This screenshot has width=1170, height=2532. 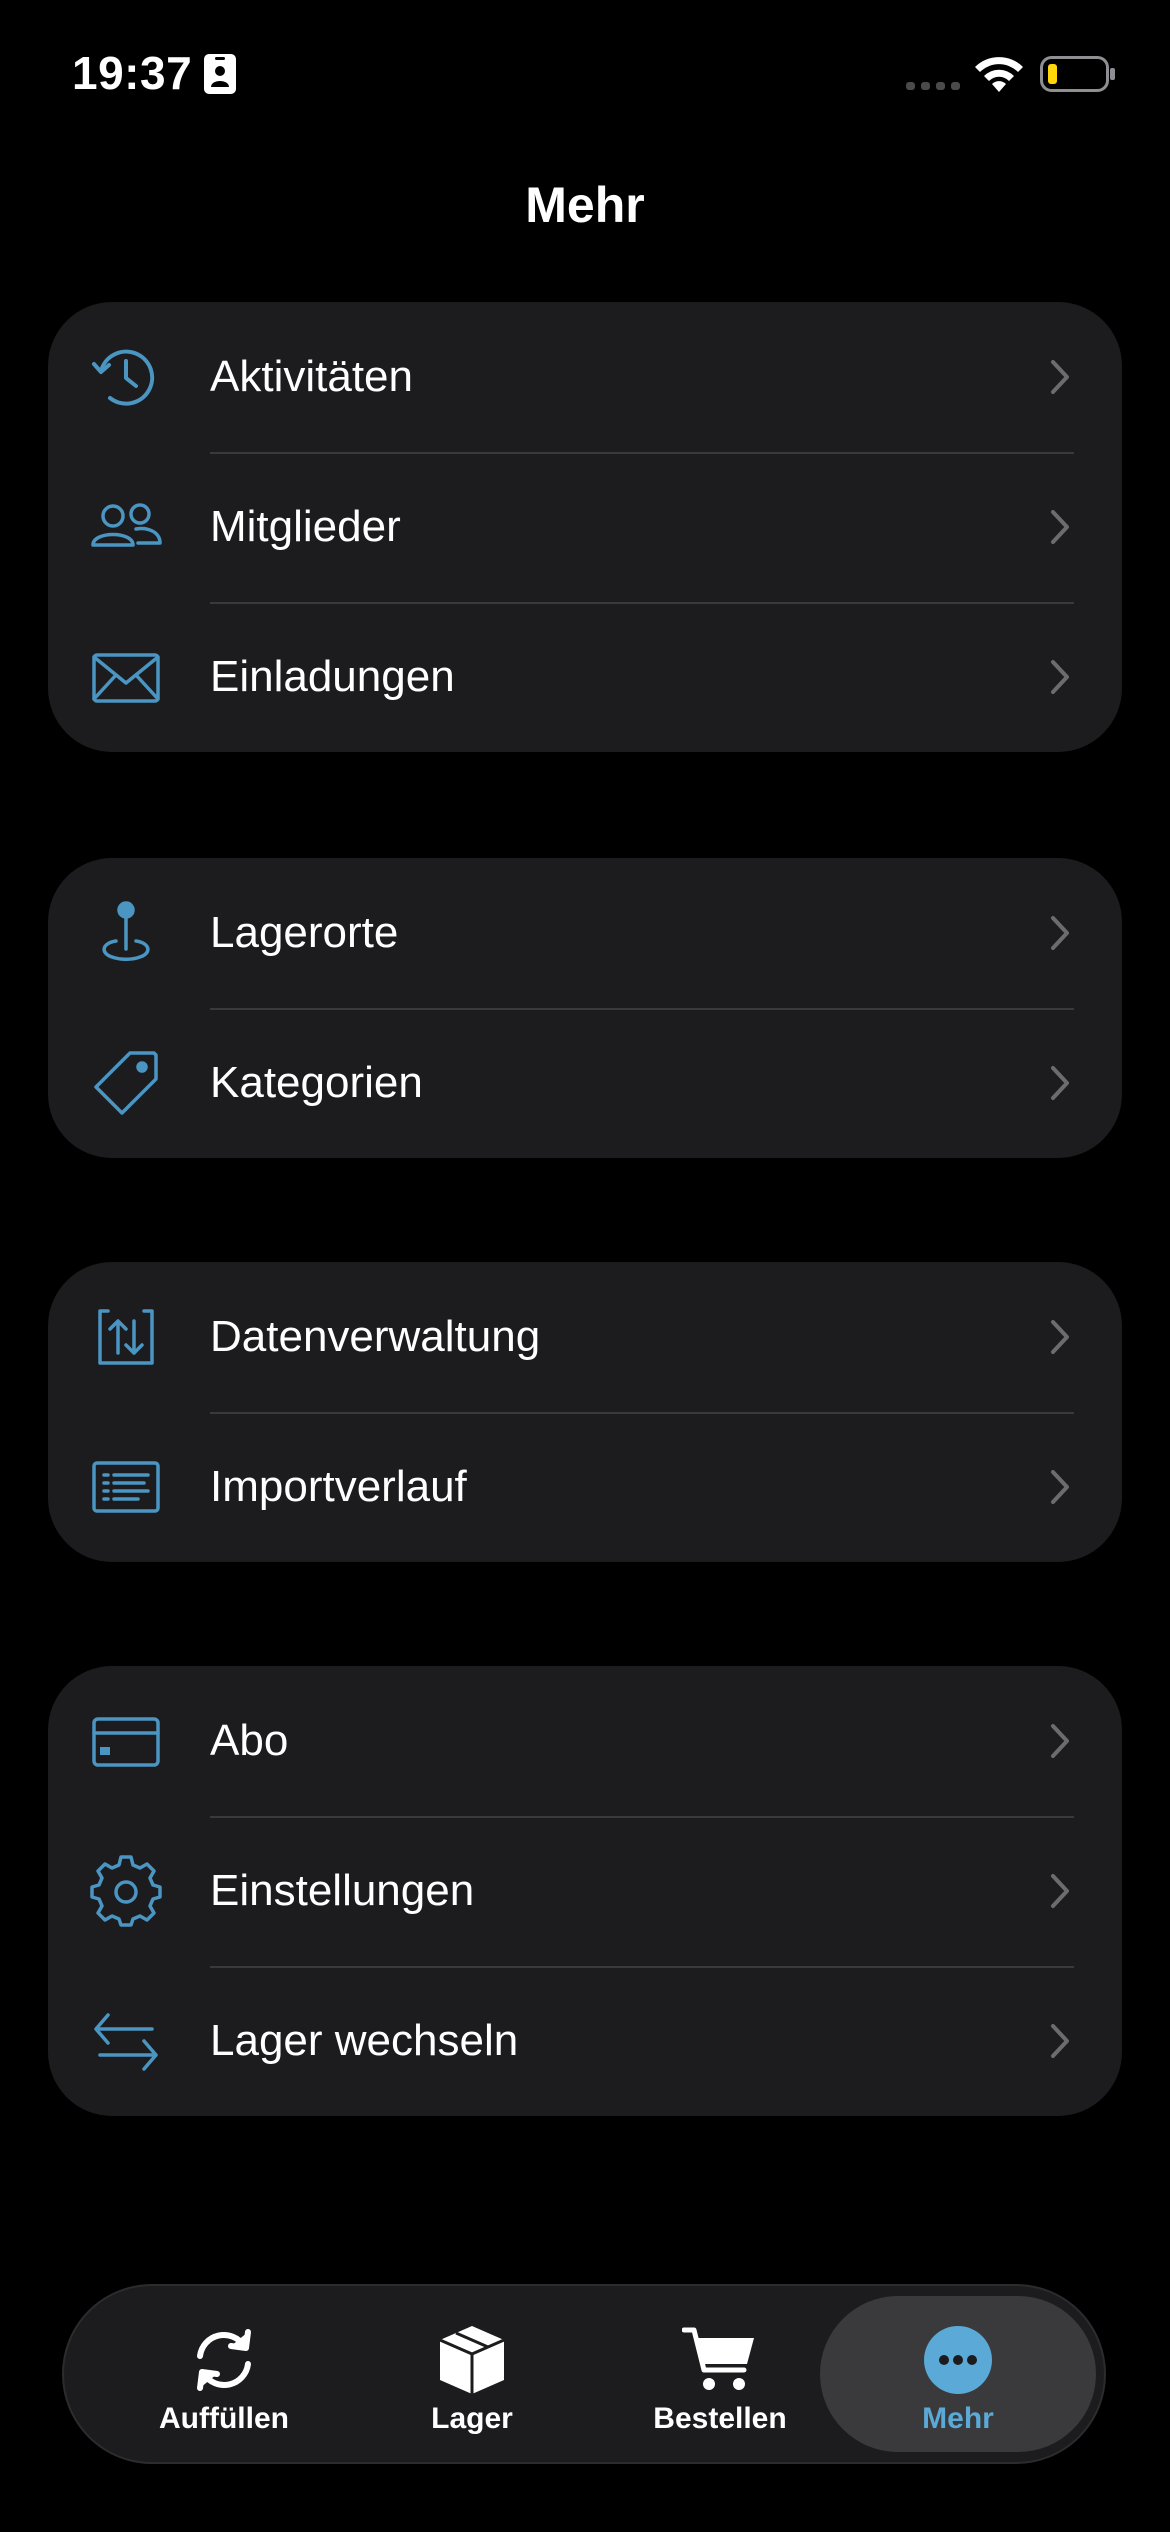 I want to click on menu-item-mitglieder: Mitglieder, so click(x=585, y=527).